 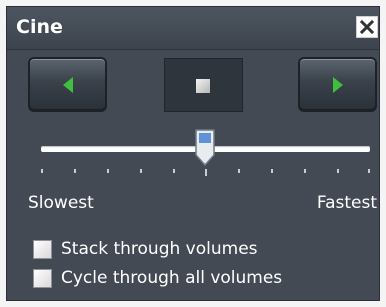 I want to click on close-icon, so click(x=367, y=27).